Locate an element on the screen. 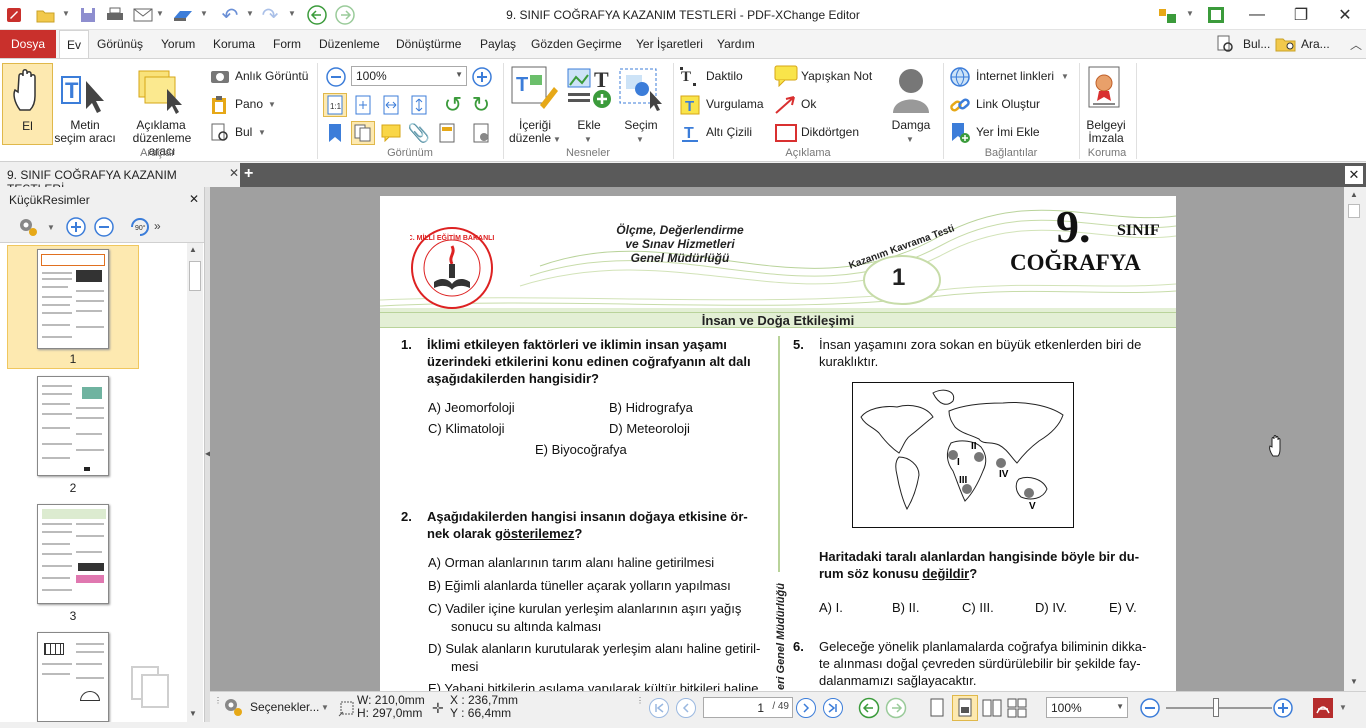  zoom-in-thumb-icon is located at coordinates (76, 227).